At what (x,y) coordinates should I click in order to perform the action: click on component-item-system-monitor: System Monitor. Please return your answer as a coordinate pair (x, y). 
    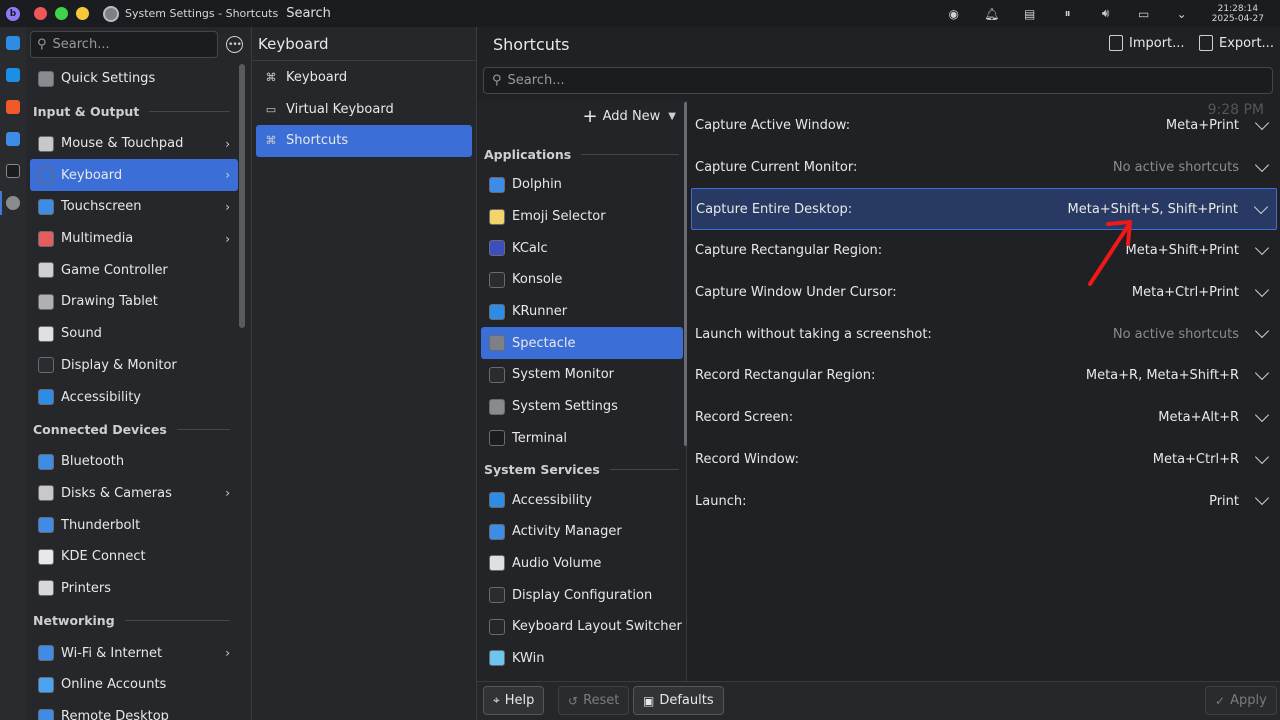
    Looking at the image, I should click on (582, 375).